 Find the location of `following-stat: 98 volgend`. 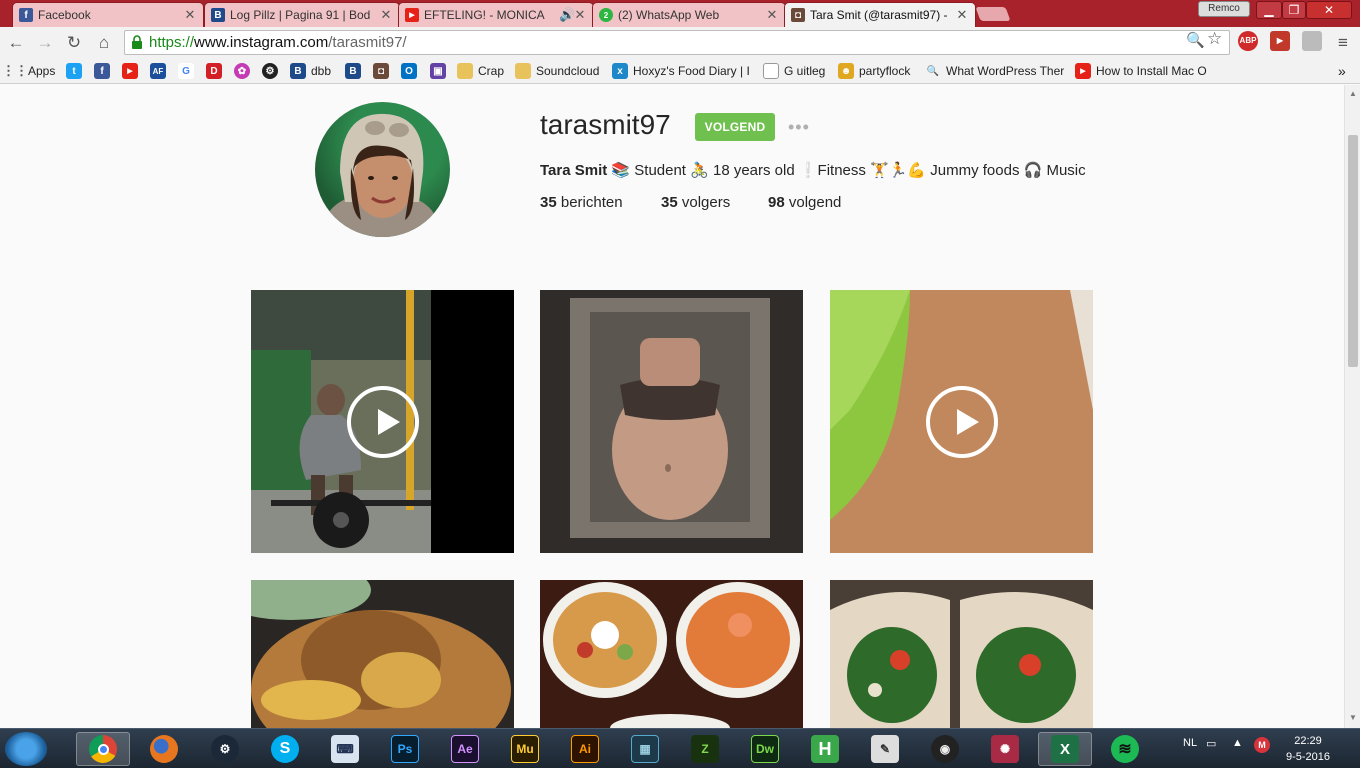

following-stat: 98 volgend is located at coordinates (804, 202).